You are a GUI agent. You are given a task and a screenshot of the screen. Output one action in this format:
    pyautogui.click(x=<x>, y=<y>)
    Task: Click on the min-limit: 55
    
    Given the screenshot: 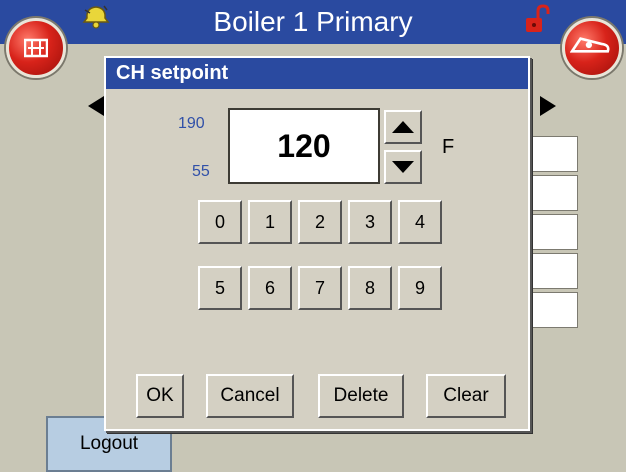 What is the action you would take?
    pyautogui.click(x=201, y=171)
    